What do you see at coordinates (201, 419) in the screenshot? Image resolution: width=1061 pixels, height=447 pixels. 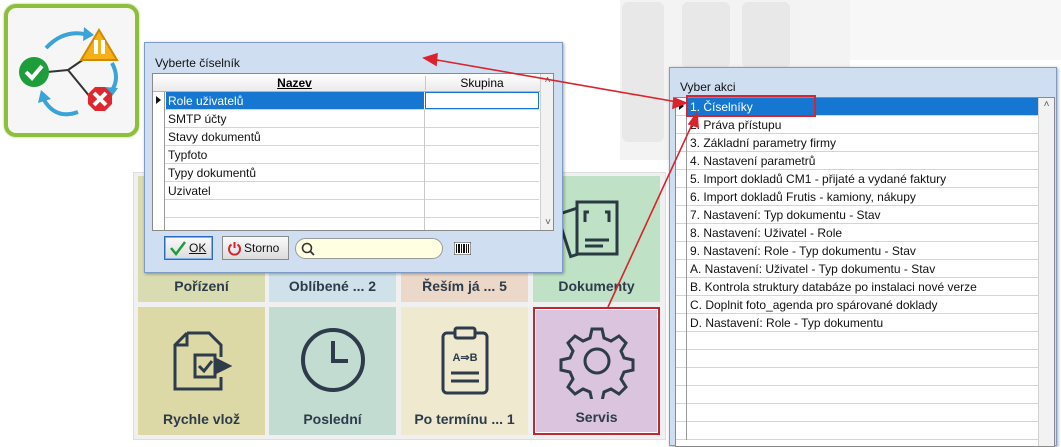 I see `tile-label: Rychle vlož` at bounding box center [201, 419].